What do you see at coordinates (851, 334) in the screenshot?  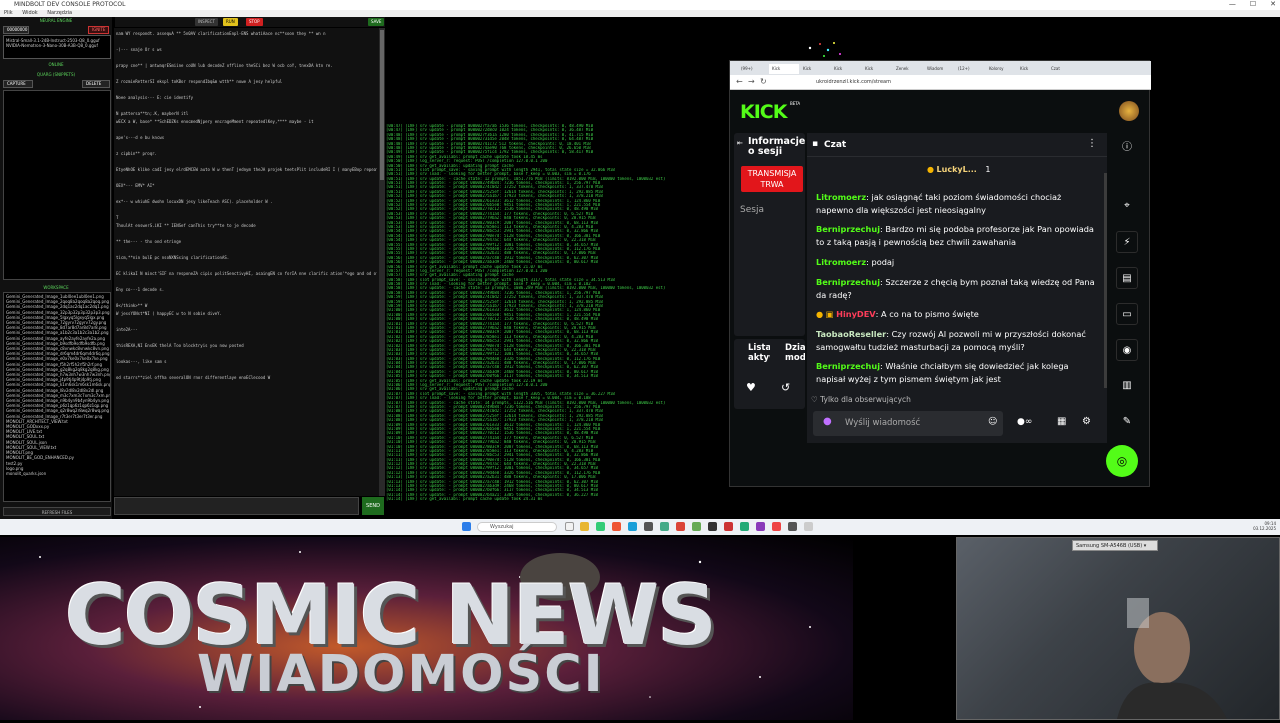 I see `chat-username: TaobaoReseller` at bounding box center [851, 334].